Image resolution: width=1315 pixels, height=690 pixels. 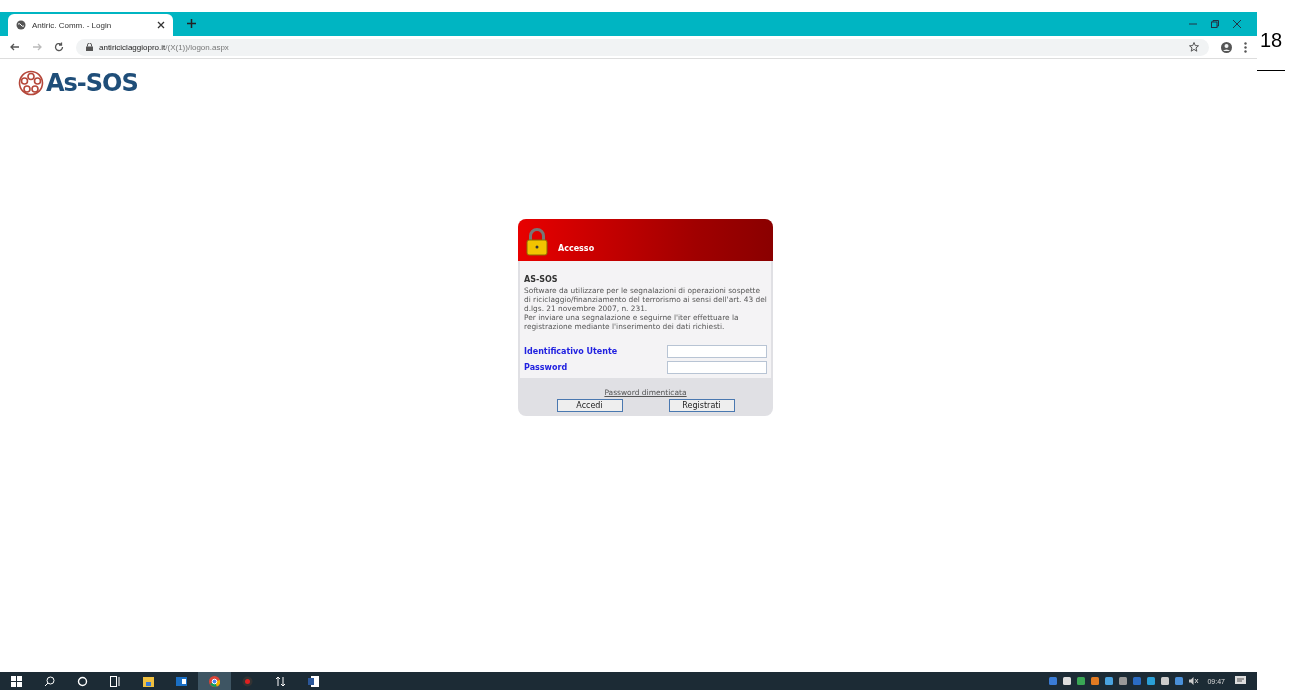 What do you see at coordinates (1245, 47) in the screenshot?
I see `menu-icon` at bounding box center [1245, 47].